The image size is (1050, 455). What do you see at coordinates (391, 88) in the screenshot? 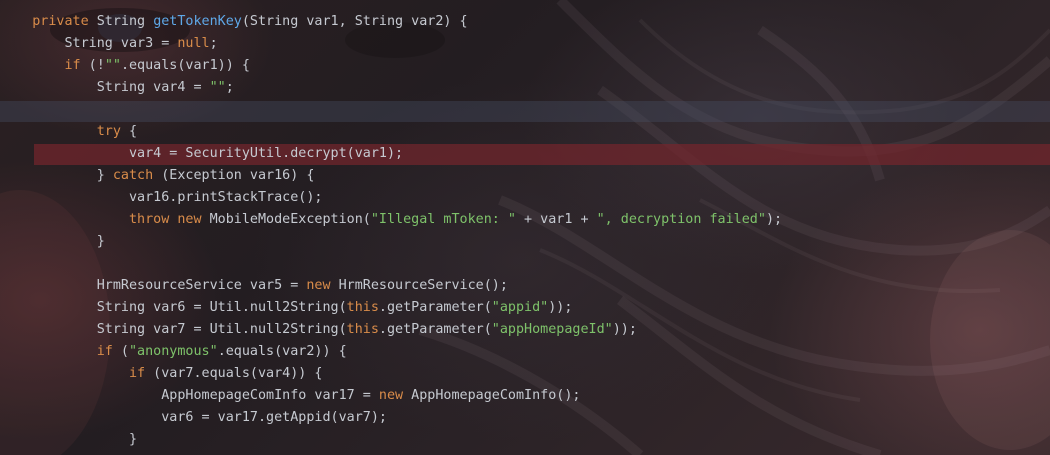
I see `code-line: String var4 = "";` at bounding box center [391, 88].